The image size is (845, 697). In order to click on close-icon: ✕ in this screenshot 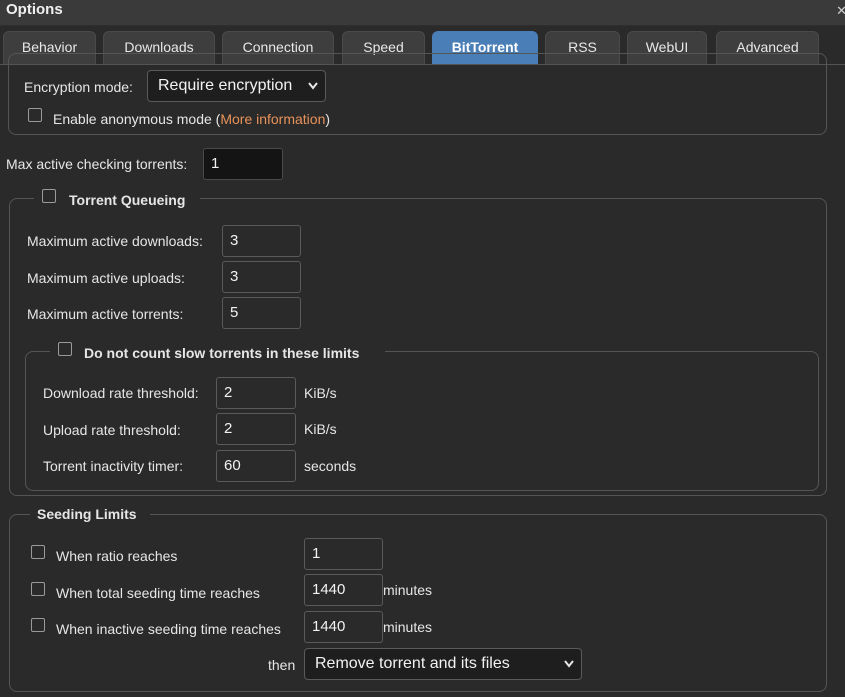, I will do `click(840, 11)`.